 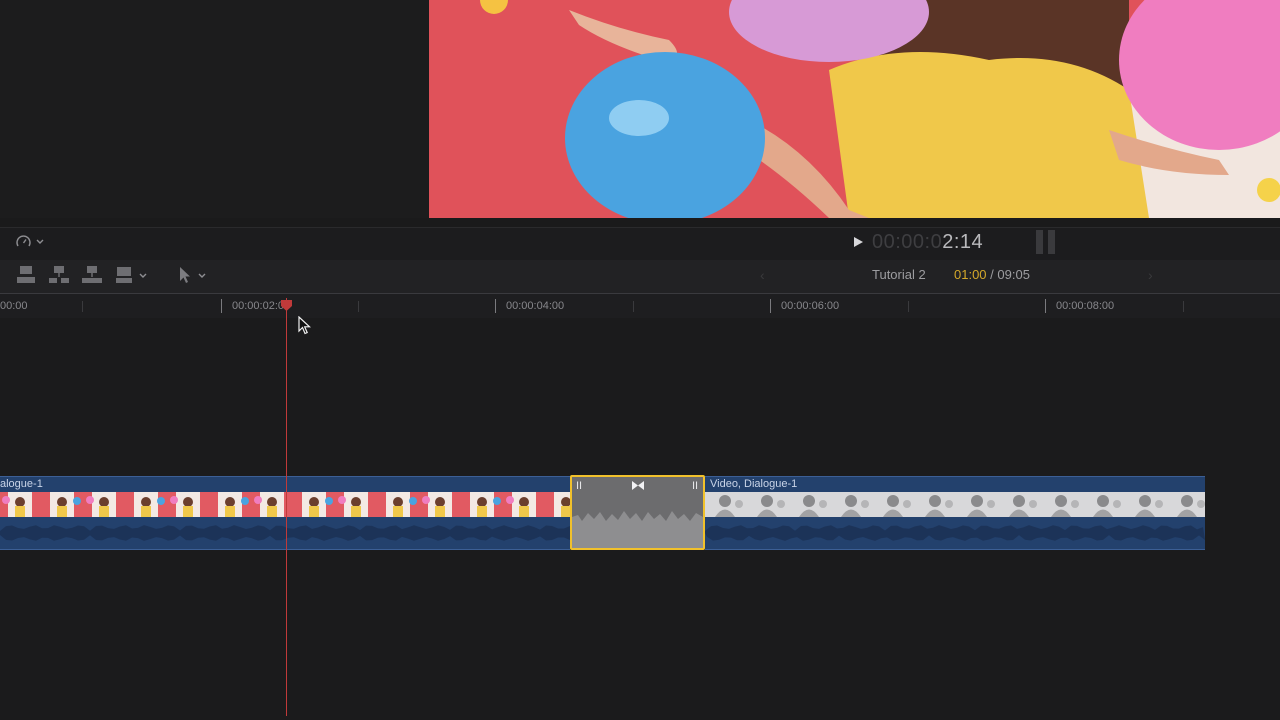 I want to click on play-button, so click(x=858, y=242).